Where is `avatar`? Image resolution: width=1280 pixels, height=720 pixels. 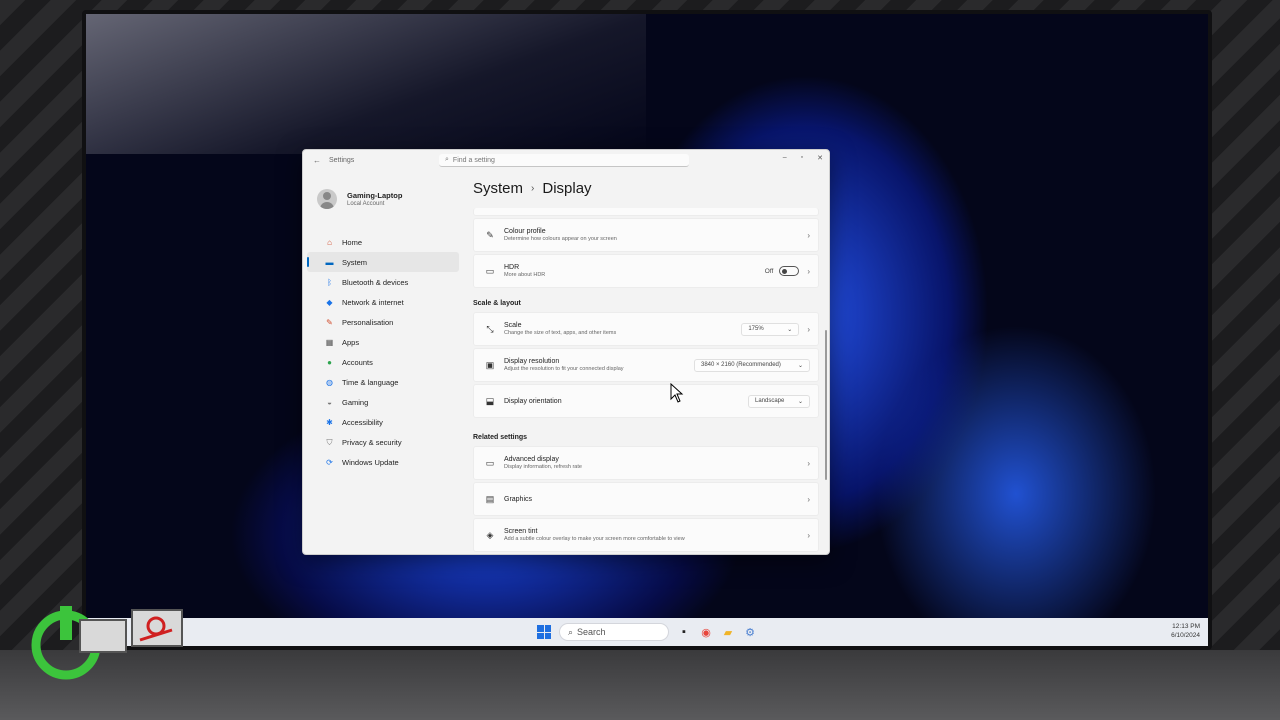
avatar is located at coordinates (327, 199).